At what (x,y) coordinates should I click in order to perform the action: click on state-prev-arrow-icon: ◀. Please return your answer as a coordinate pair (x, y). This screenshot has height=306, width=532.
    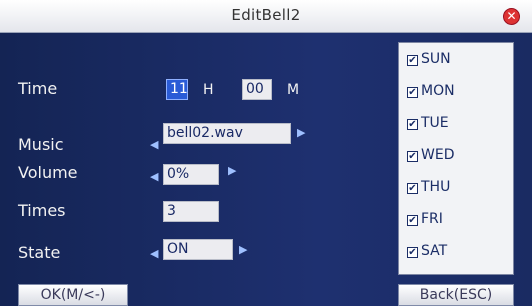
    Looking at the image, I should click on (154, 253).